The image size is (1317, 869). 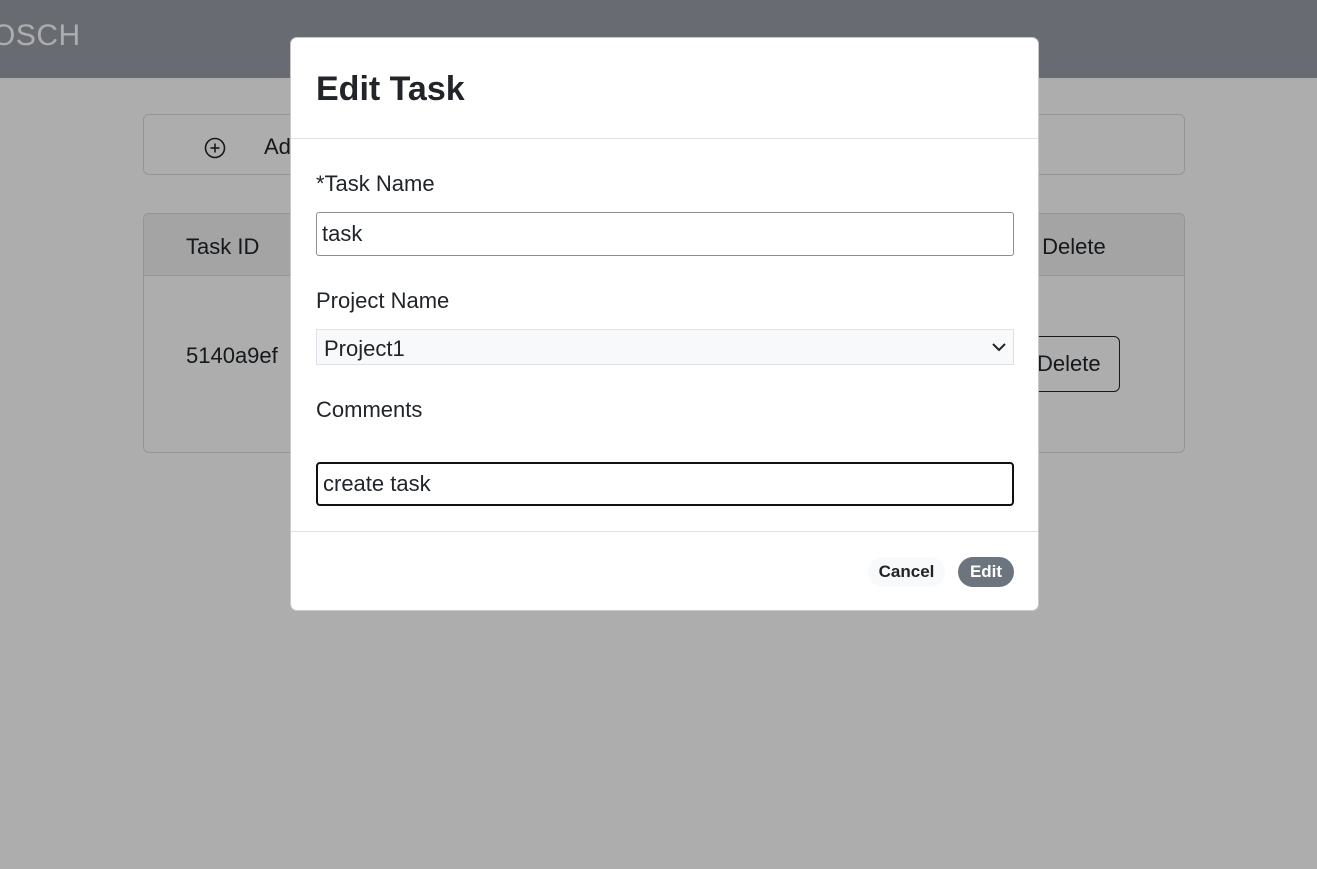 What do you see at coordinates (369, 409) in the screenshot?
I see `comments-label: Comments` at bounding box center [369, 409].